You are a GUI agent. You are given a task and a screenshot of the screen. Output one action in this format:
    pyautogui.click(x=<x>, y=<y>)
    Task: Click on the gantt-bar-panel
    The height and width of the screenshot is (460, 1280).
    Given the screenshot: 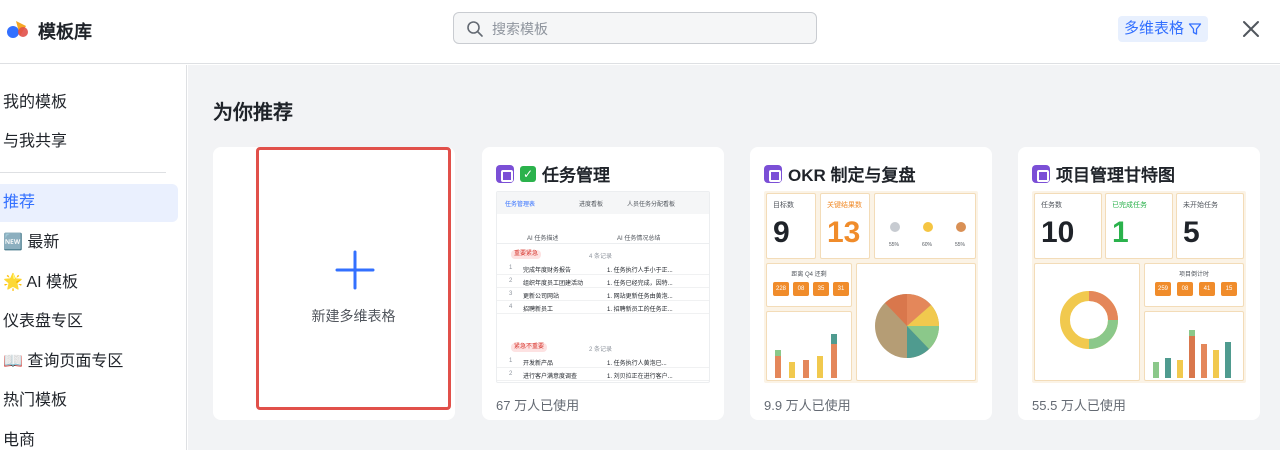 What is the action you would take?
    pyautogui.click(x=1194, y=346)
    